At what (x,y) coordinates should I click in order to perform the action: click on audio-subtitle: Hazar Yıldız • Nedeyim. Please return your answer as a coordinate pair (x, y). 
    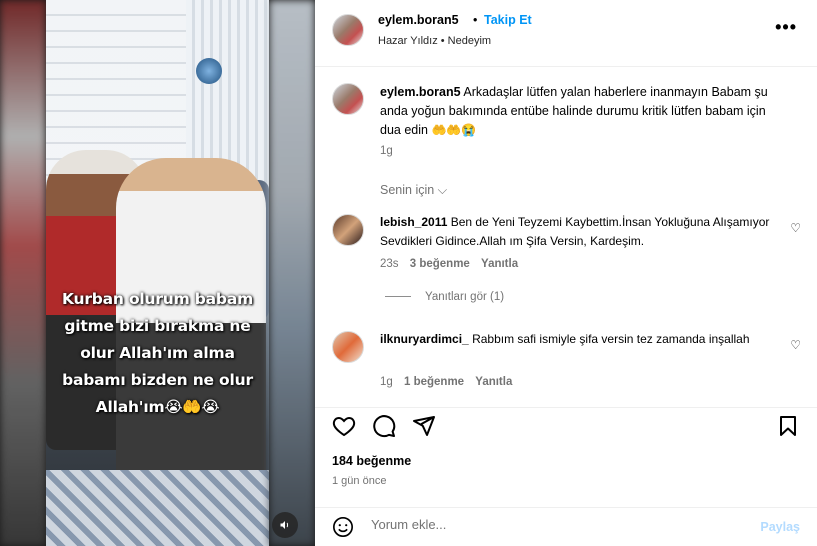
    Looking at the image, I should click on (434, 41).